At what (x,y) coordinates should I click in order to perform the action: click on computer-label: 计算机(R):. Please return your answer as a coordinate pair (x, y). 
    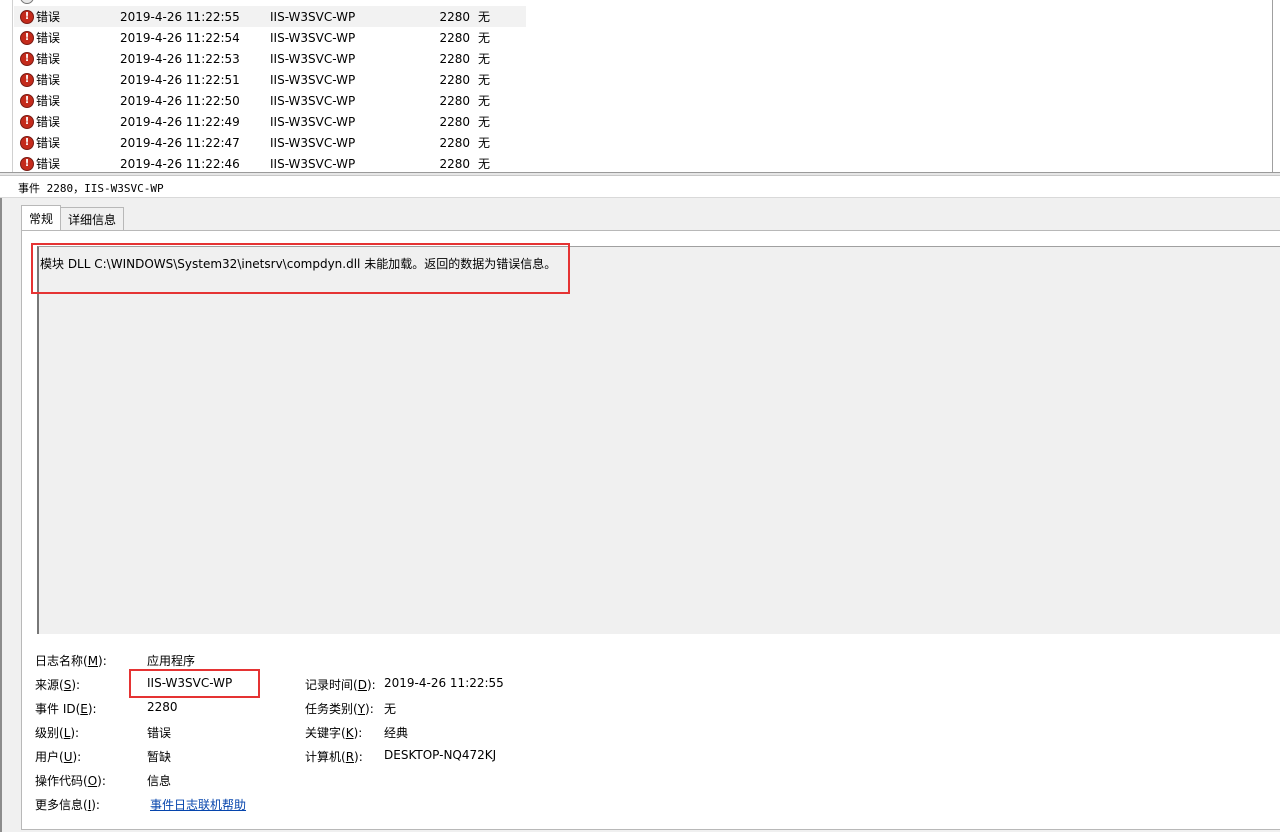
    Looking at the image, I should click on (334, 757).